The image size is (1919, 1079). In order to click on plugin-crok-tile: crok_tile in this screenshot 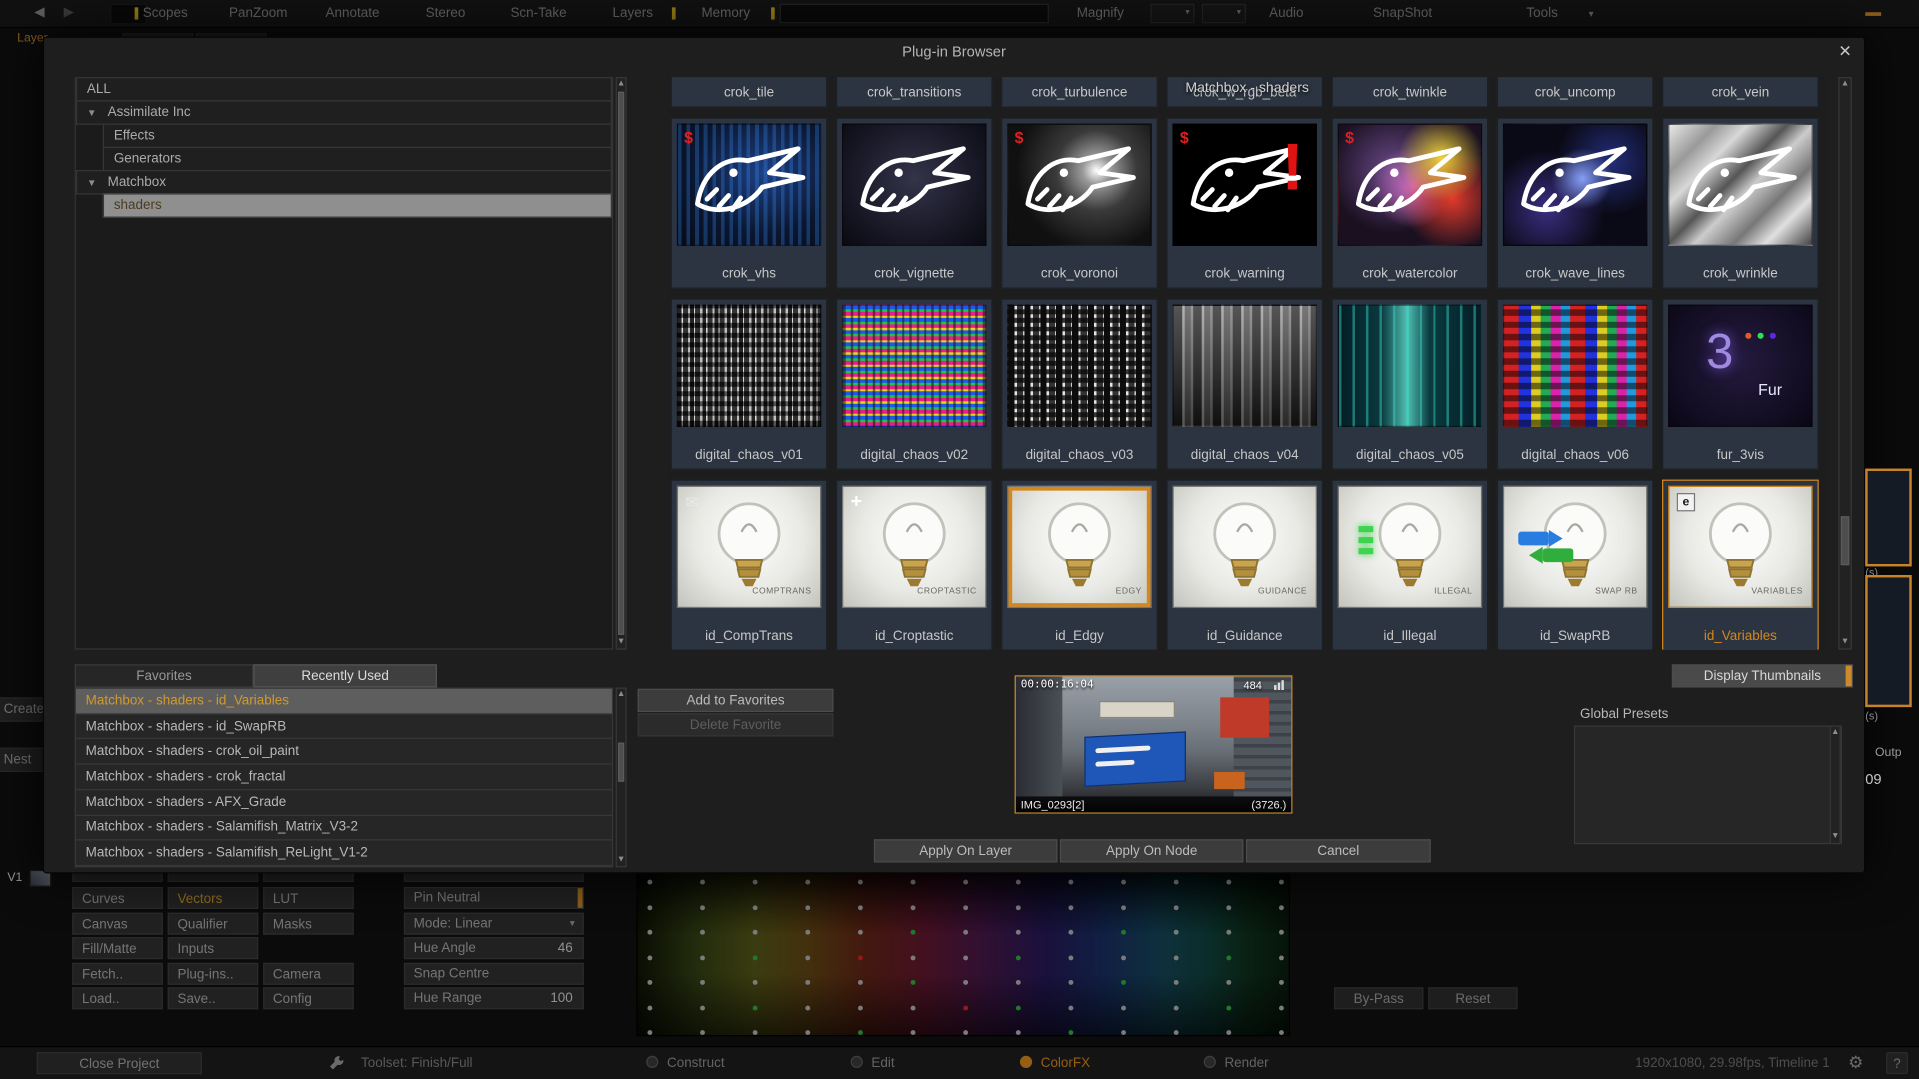, I will do `click(749, 92)`.